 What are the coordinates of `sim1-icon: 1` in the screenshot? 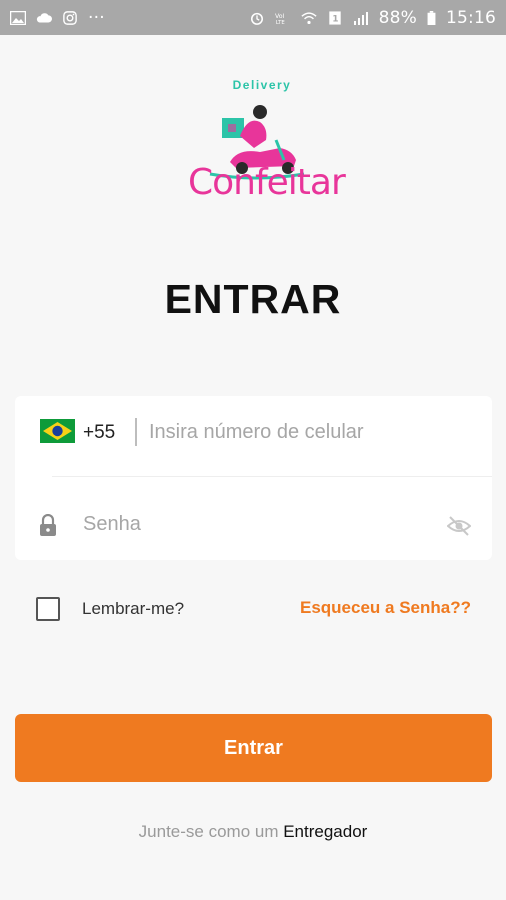 It's located at (334, 17).